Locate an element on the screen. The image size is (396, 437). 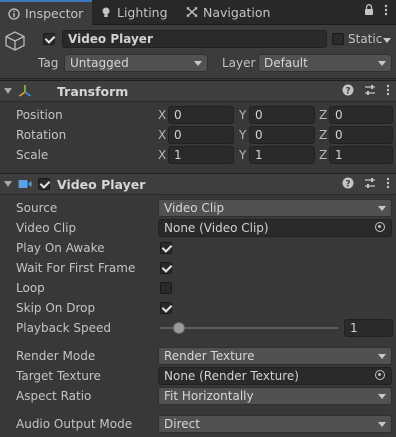
source-label: Source is located at coordinates (37, 208).